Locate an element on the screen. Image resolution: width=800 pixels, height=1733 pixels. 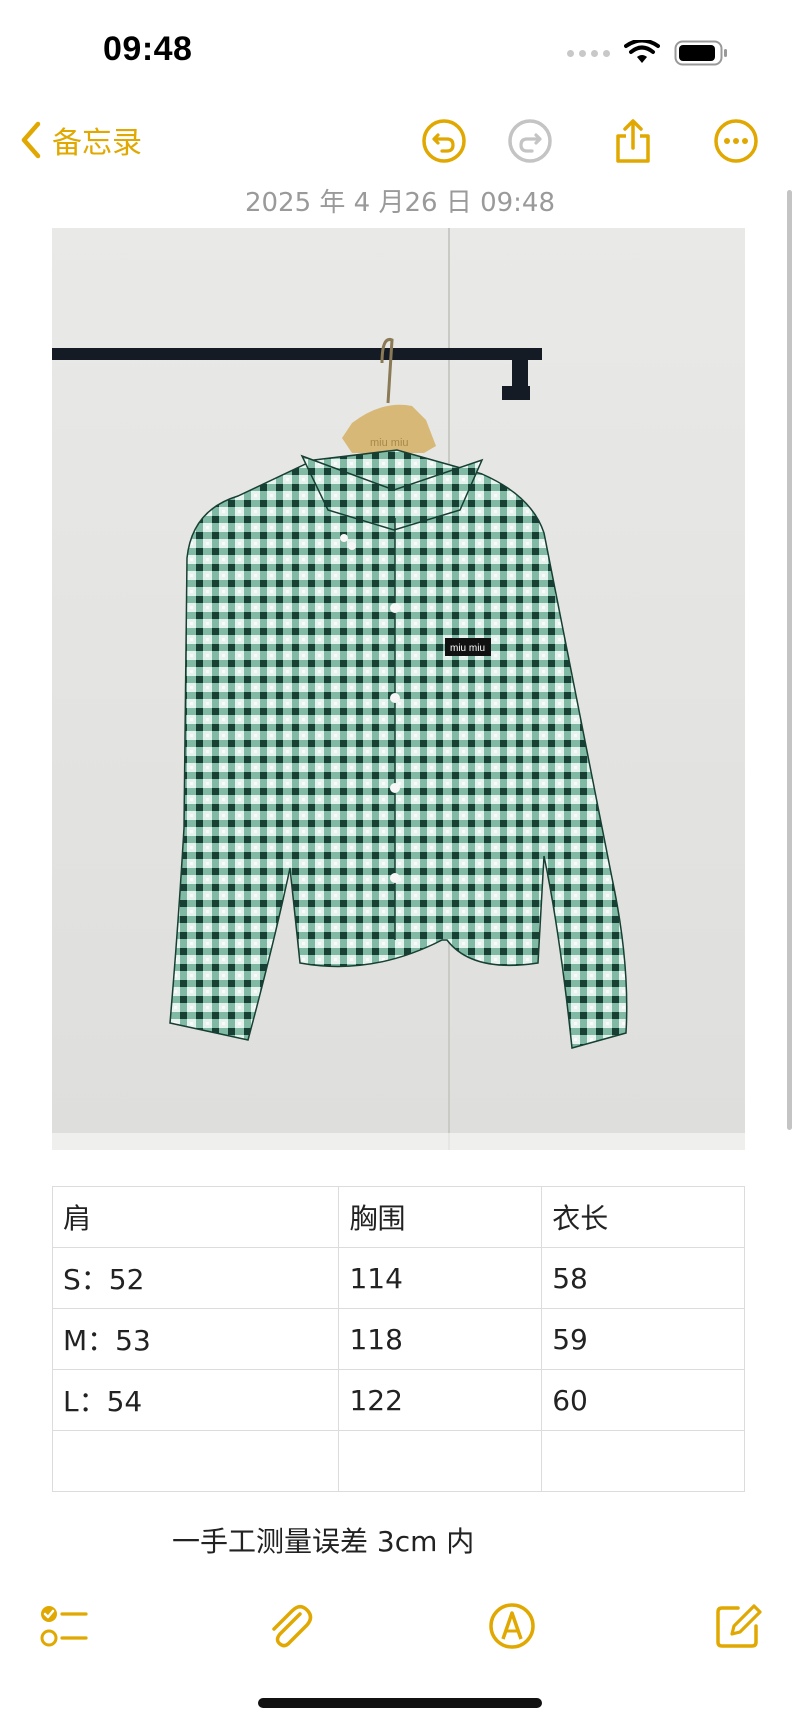
wifi-icon is located at coordinates (642, 51).